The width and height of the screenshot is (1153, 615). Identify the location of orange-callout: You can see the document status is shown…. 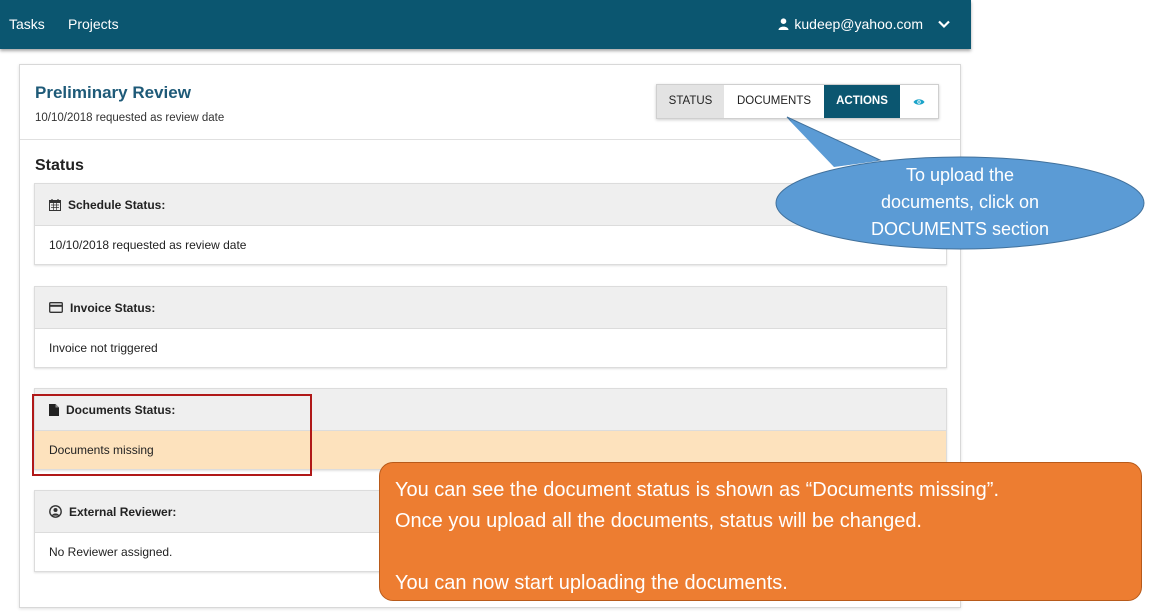
(760, 531).